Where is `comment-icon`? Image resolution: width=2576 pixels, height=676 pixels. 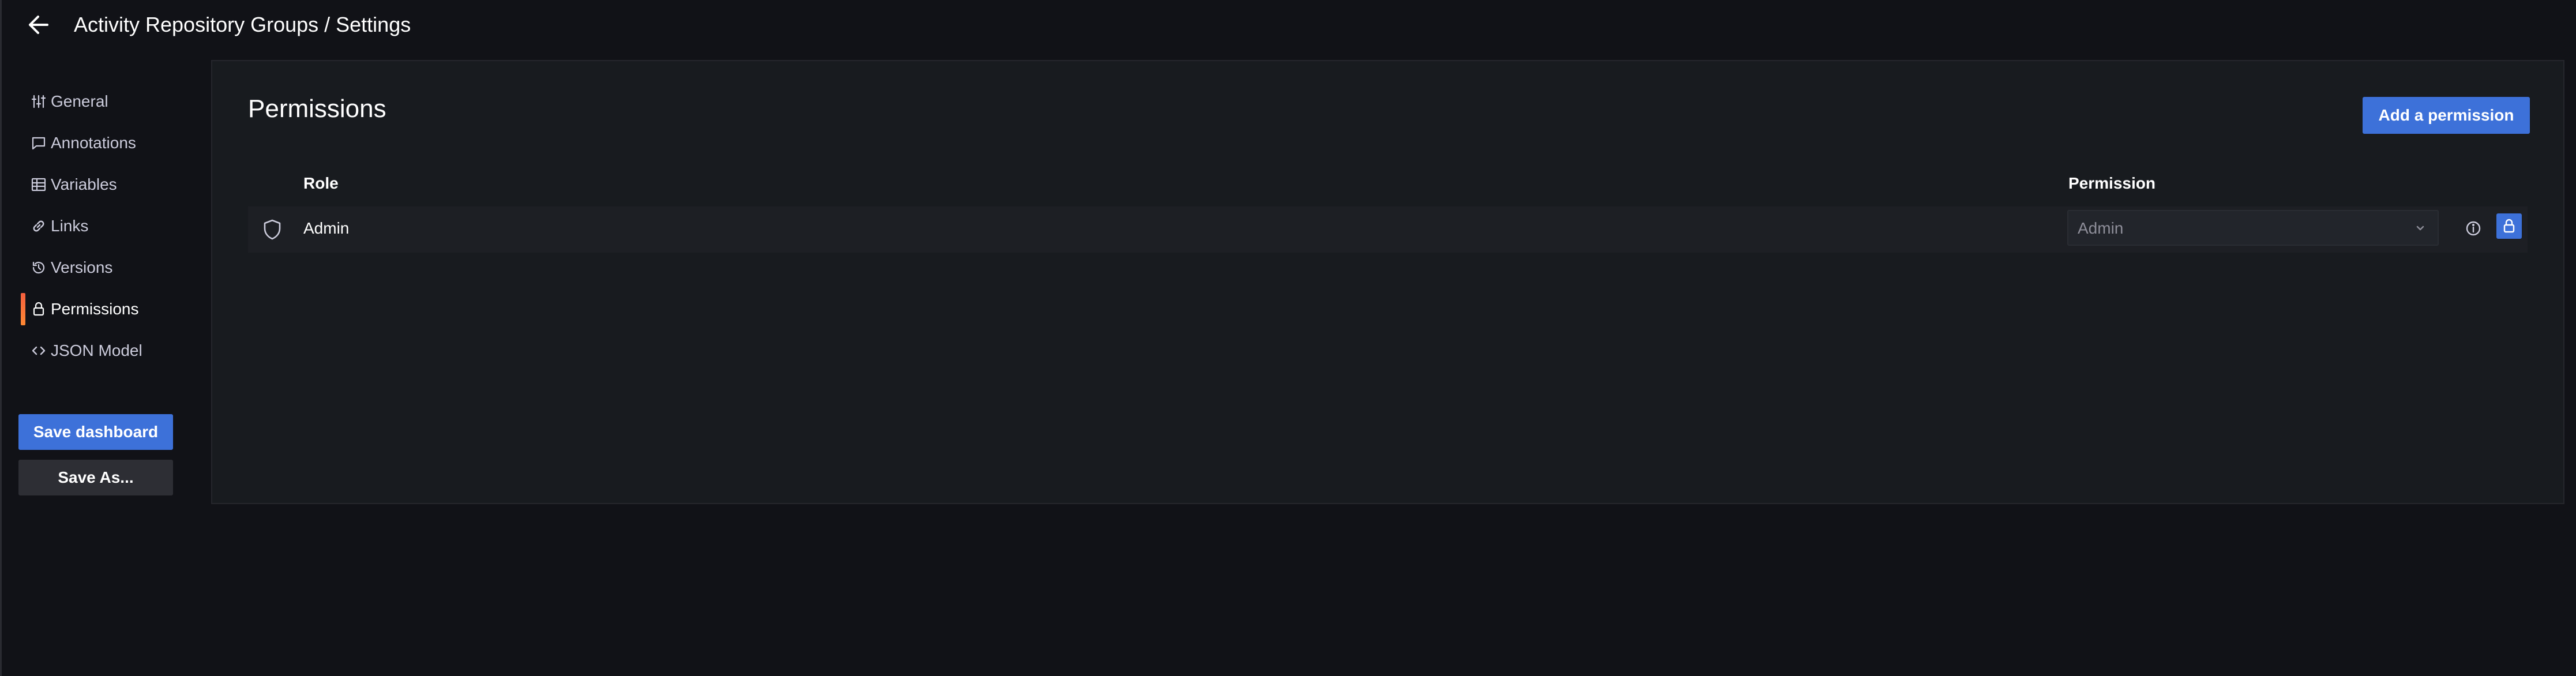 comment-icon is located at coordinates (38, 143).